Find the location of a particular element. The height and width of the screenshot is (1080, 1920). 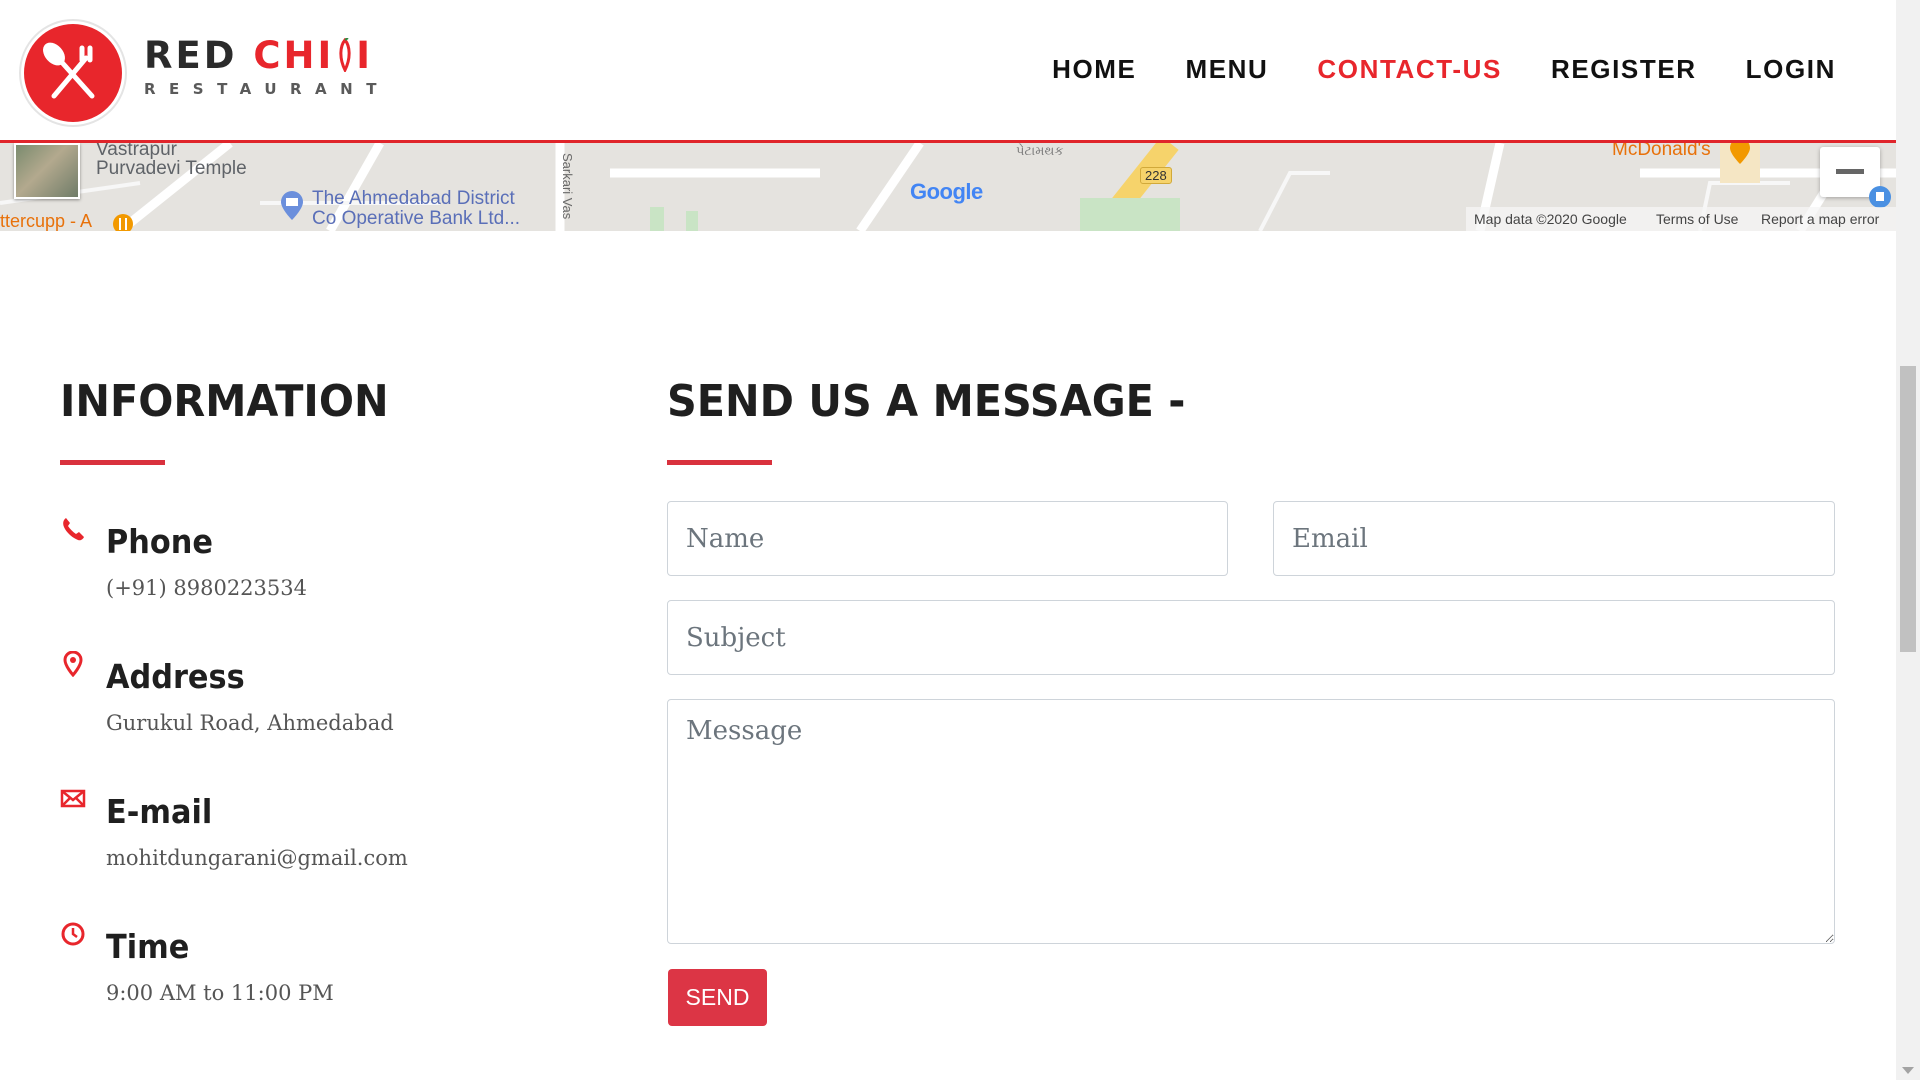

logo-word-chili: CHI is located at coordinates (294, 55).